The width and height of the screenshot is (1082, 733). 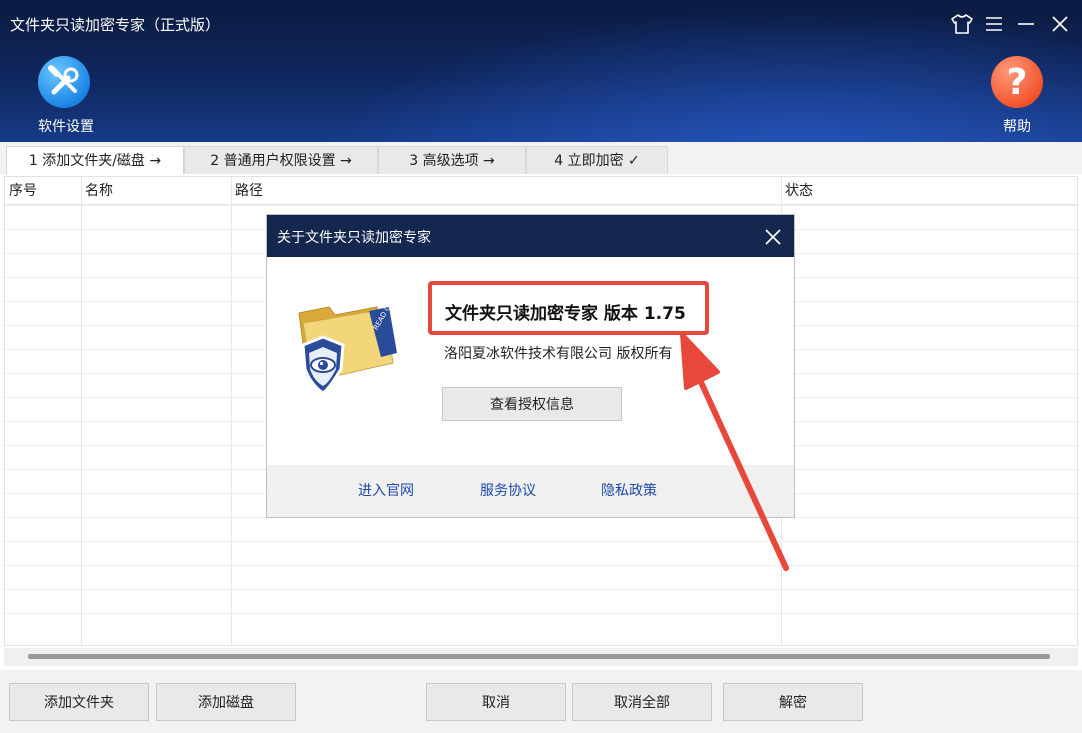 I want to click on skin-icon, so click(x=962, y=24).